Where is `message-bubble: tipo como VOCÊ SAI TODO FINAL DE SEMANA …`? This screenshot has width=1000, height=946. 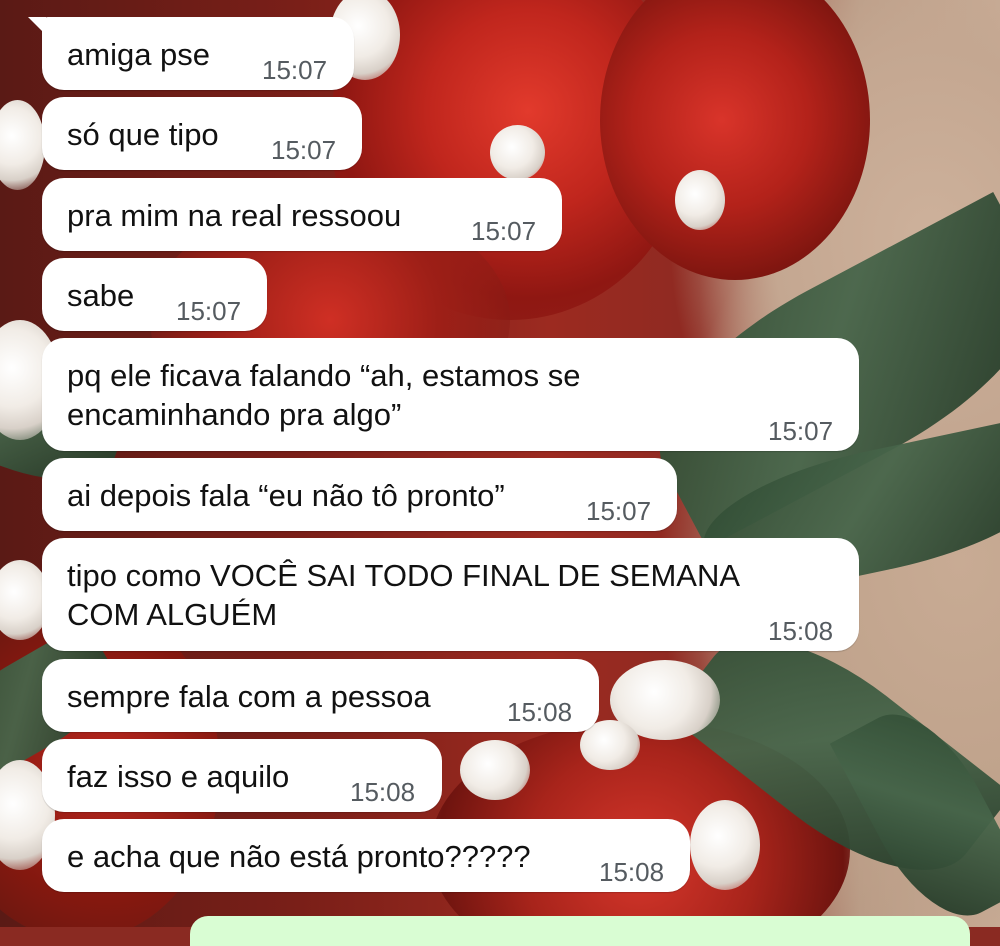
message-bubble: tipo como VOCÊ SAI TODO FINAL DE SEMANA … is located at coordinates (450, 594).